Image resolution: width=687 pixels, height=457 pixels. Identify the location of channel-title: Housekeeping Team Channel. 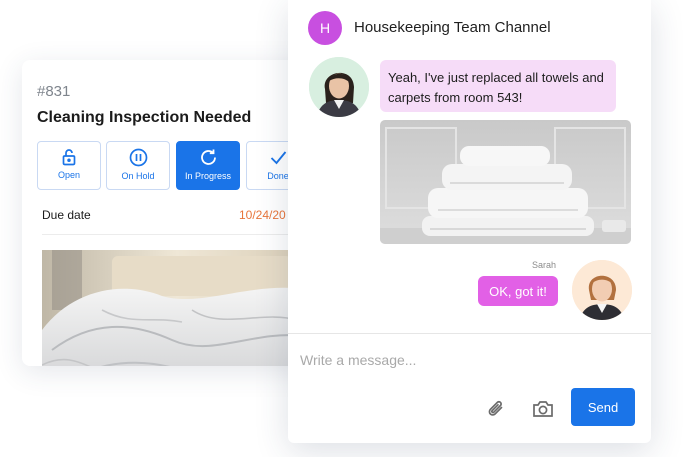
(452, 27).